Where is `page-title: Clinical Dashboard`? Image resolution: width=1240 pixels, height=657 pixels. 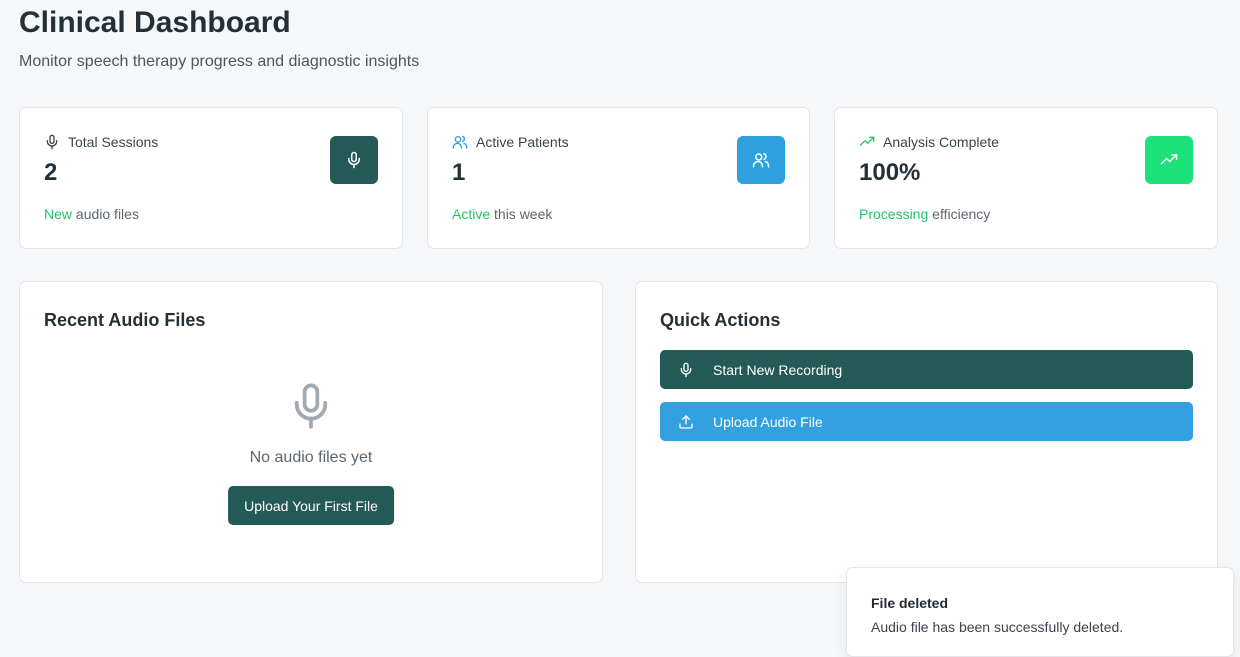 page-title: Clinical Dashboard is located at coordinates (155, 22).